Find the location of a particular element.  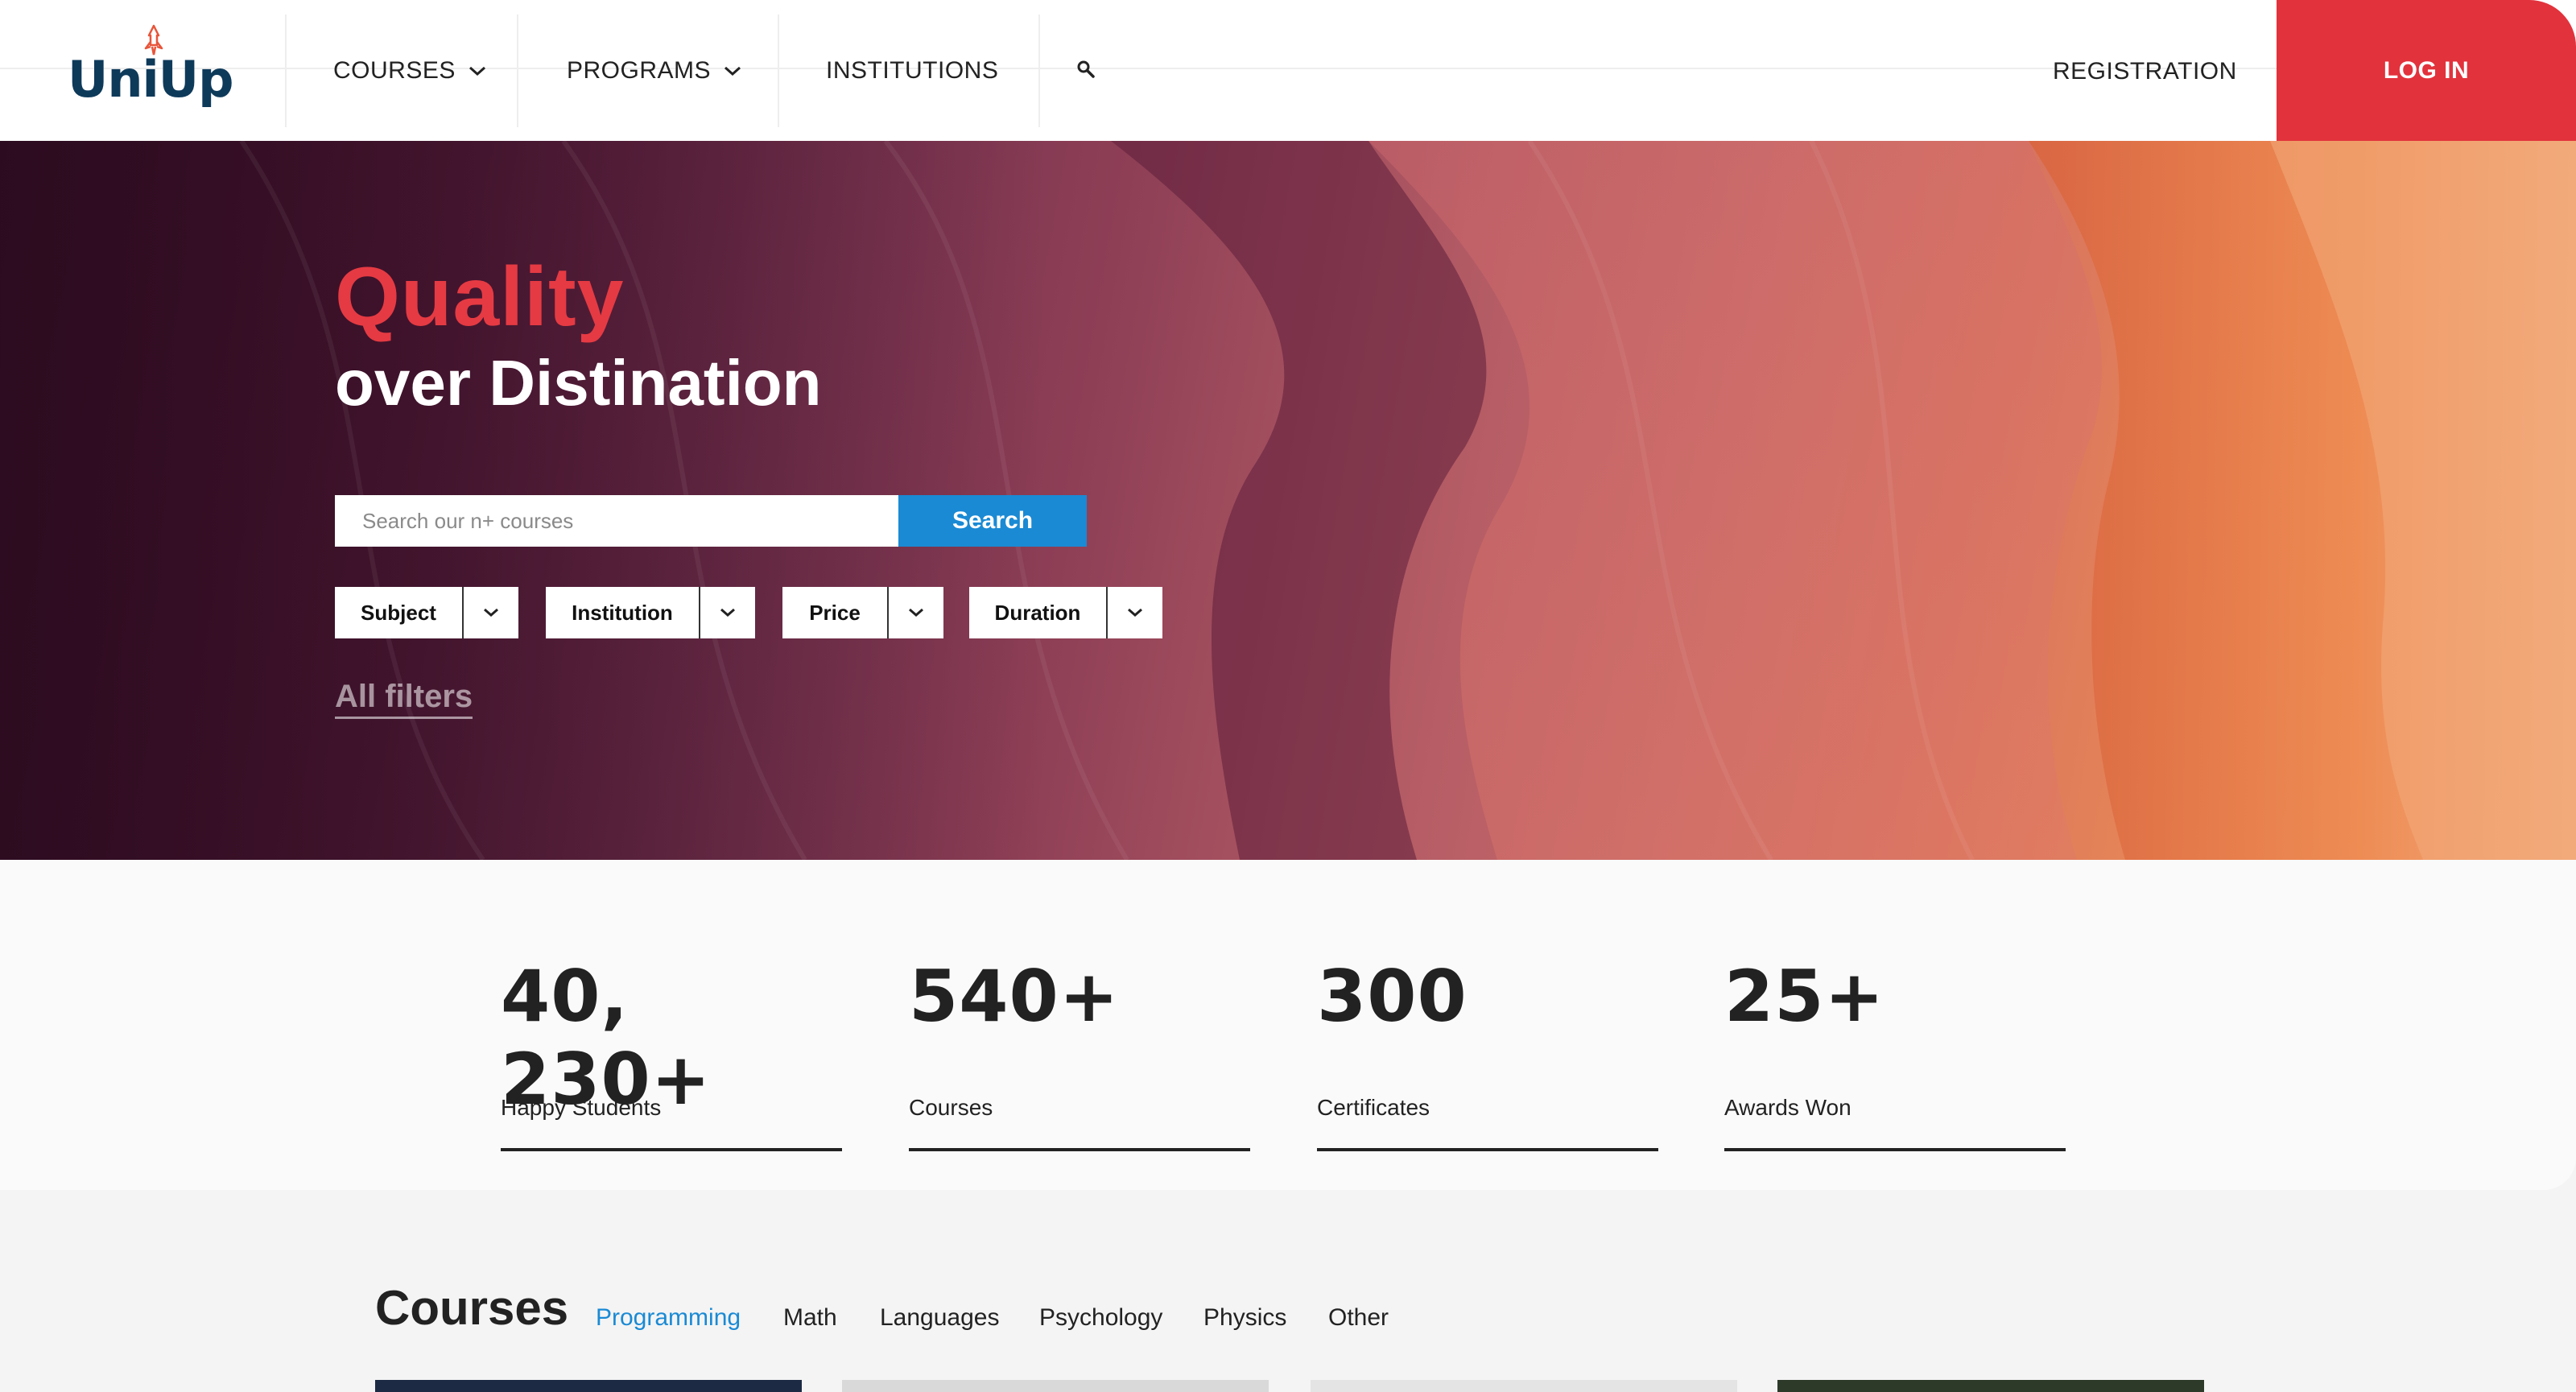

stat-certificates: 300 Certificates is located at coordinates (1487, 1053).